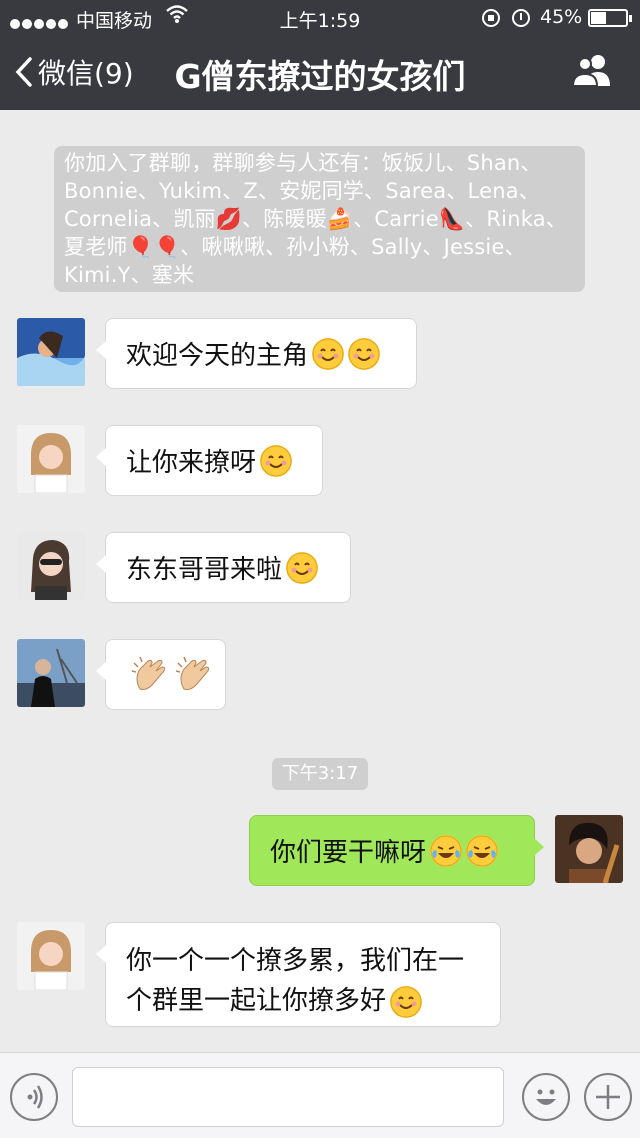 The width and height of the screenshot is (640, 1138). What do you see at coordinates (320, 17) in the screenshot?
I see `status-bar: 中国移动 上午1:59 45%` at bounding box center [320, 17].